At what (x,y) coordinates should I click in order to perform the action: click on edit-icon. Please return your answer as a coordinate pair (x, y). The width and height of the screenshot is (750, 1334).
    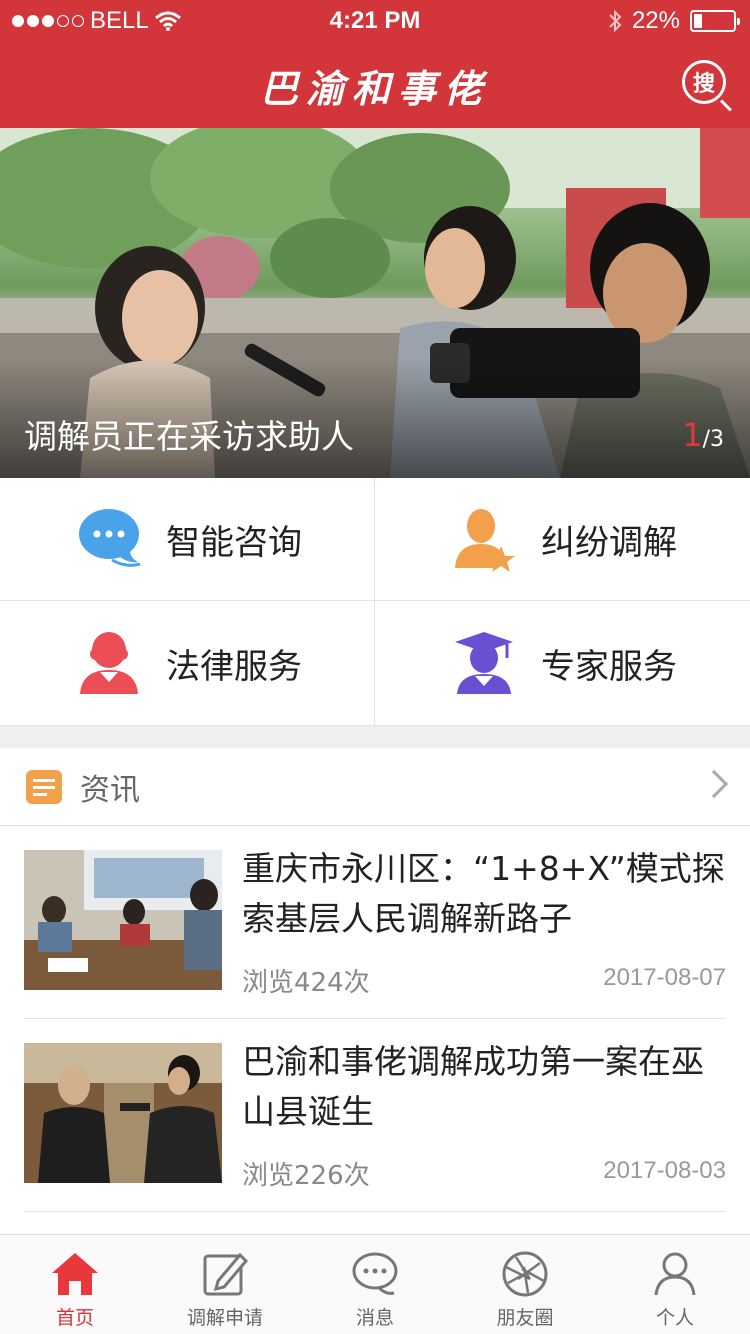
    Looking at the image, I should click on (226, 1274).